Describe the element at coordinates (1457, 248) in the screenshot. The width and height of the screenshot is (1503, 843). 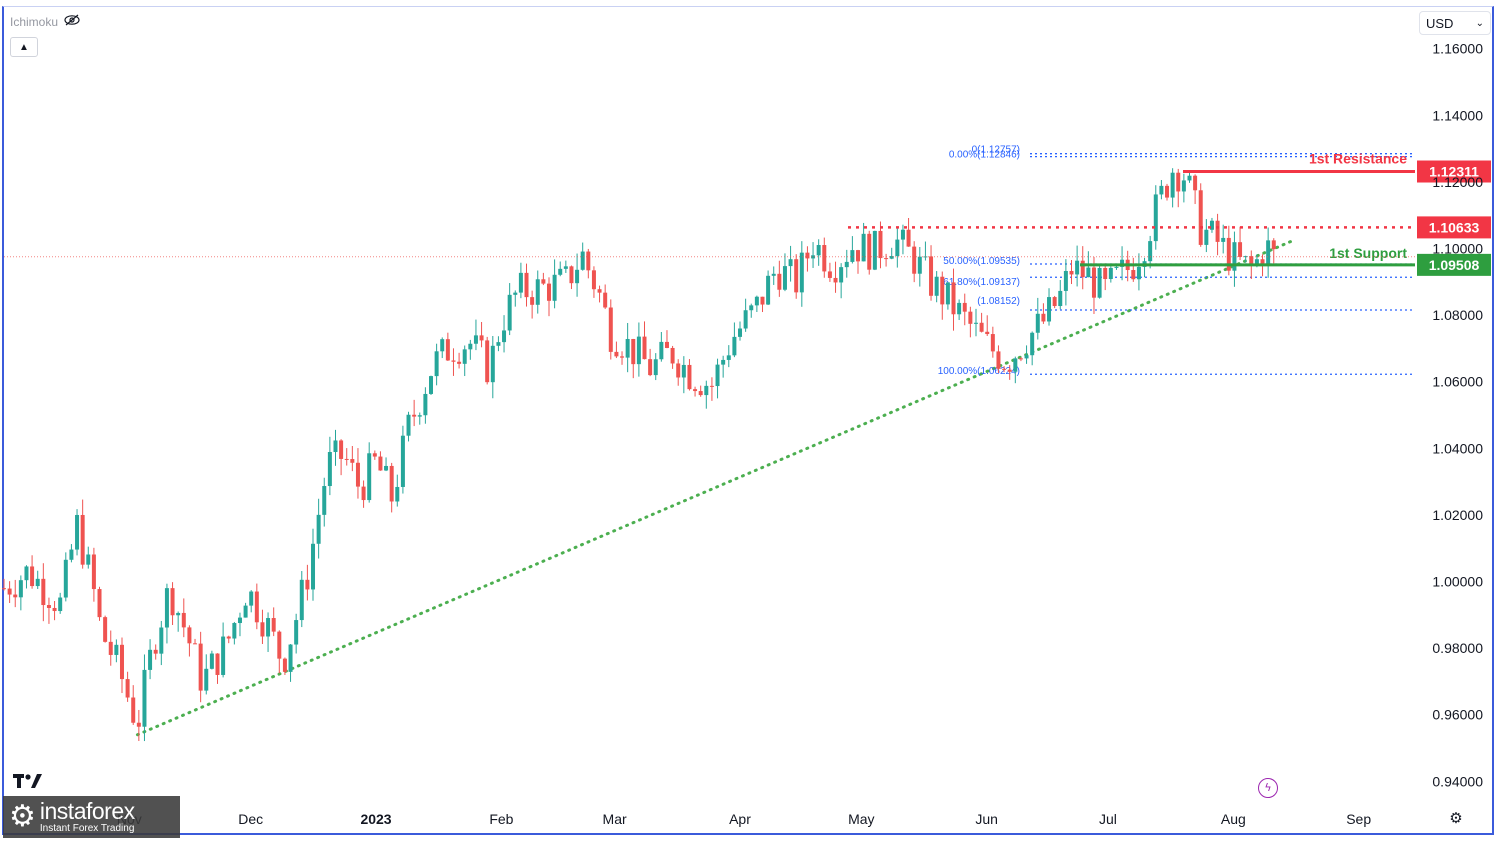
I see `y-tick-label: 1.10000` at that location.